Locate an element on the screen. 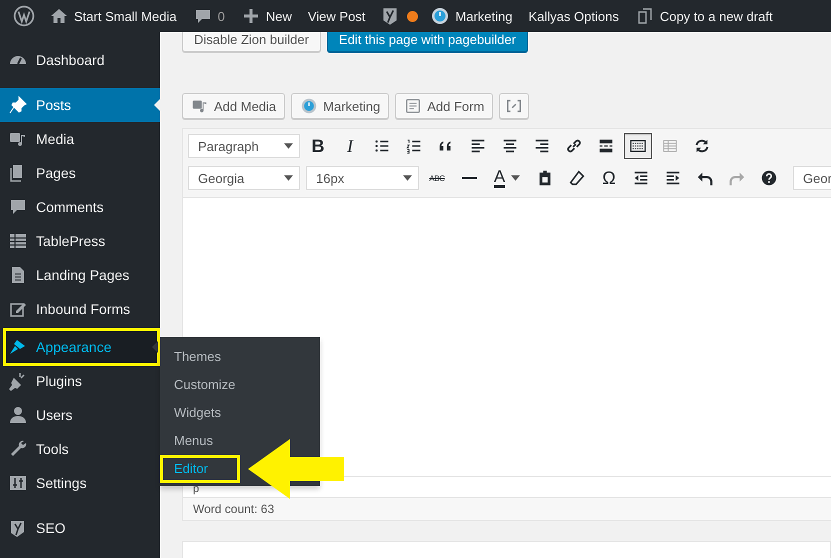 The width and height of the screenshot is (831, 558). form-icon is located at coordinates (413, 106).